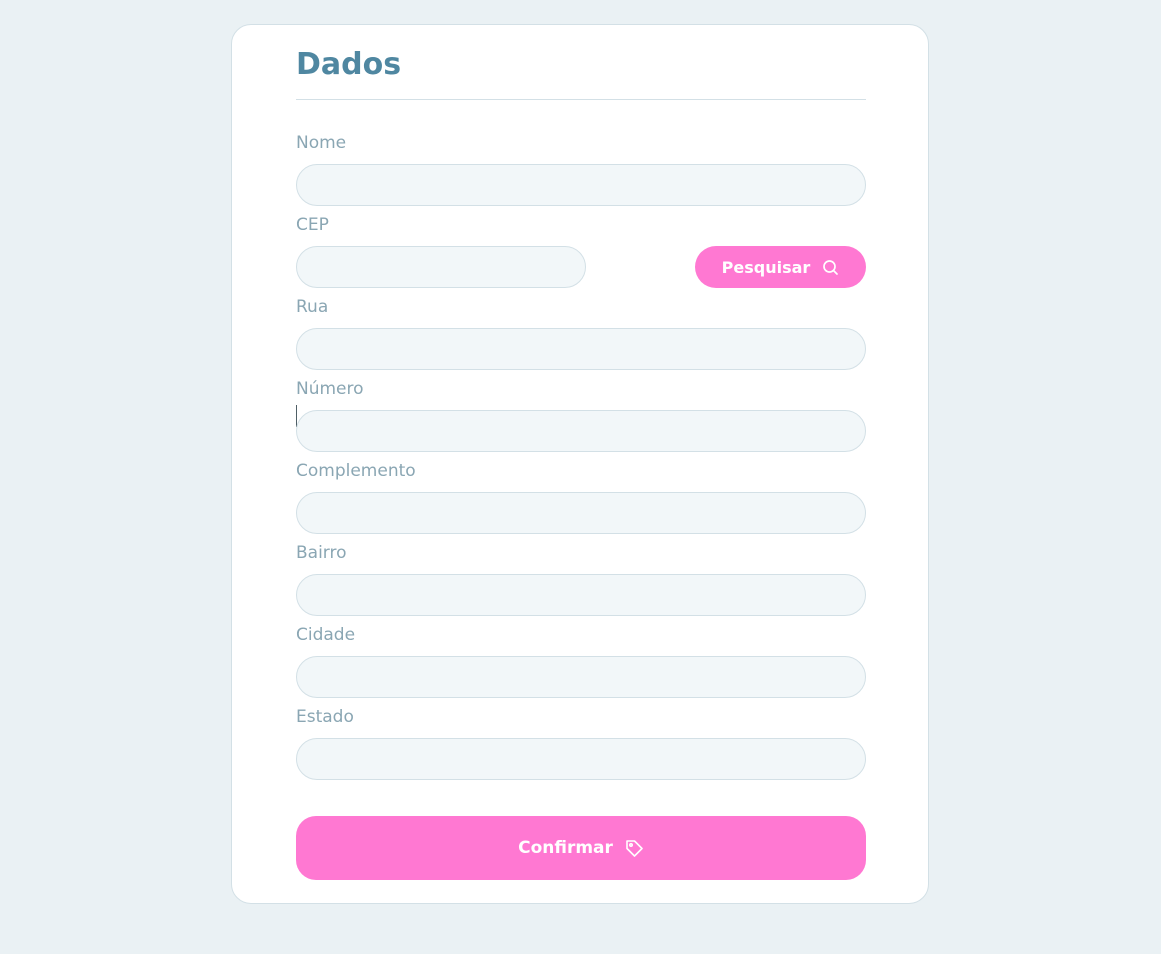 Image resolution: width=1161 pixels, height=954 pixels. I want to click on rua-input, so click(581, 349).